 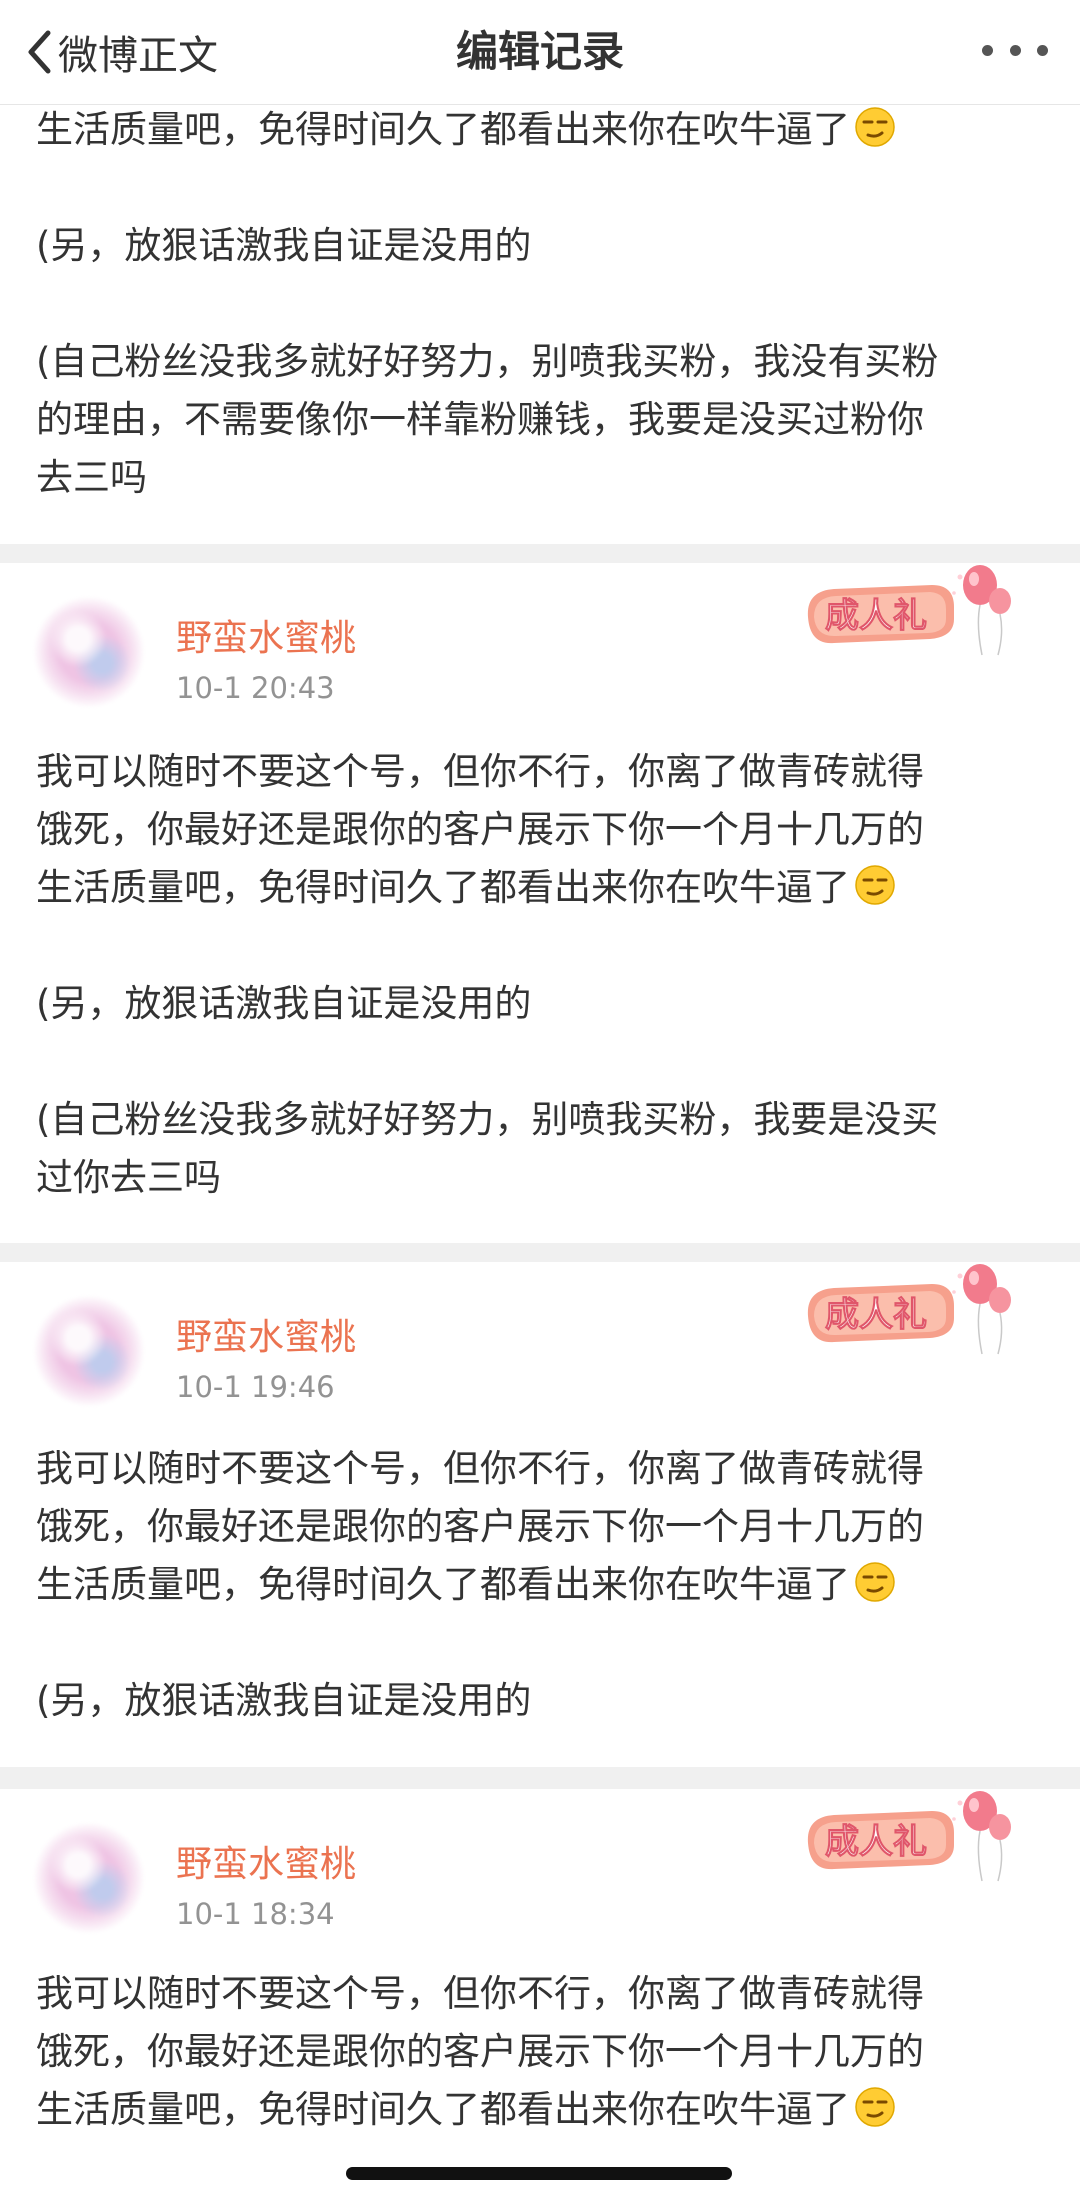 I want to click on body-line: (自己粉丝没我多就好好努力，别喷我买粉，我没有买粉, so click(x=487, y=361).